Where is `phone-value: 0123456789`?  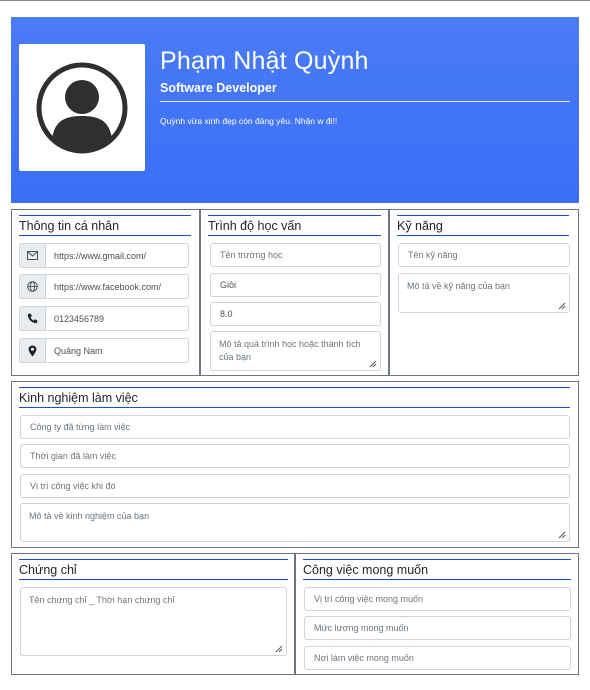 phone-value: 0123456789 is located at coordinates (117, 318).